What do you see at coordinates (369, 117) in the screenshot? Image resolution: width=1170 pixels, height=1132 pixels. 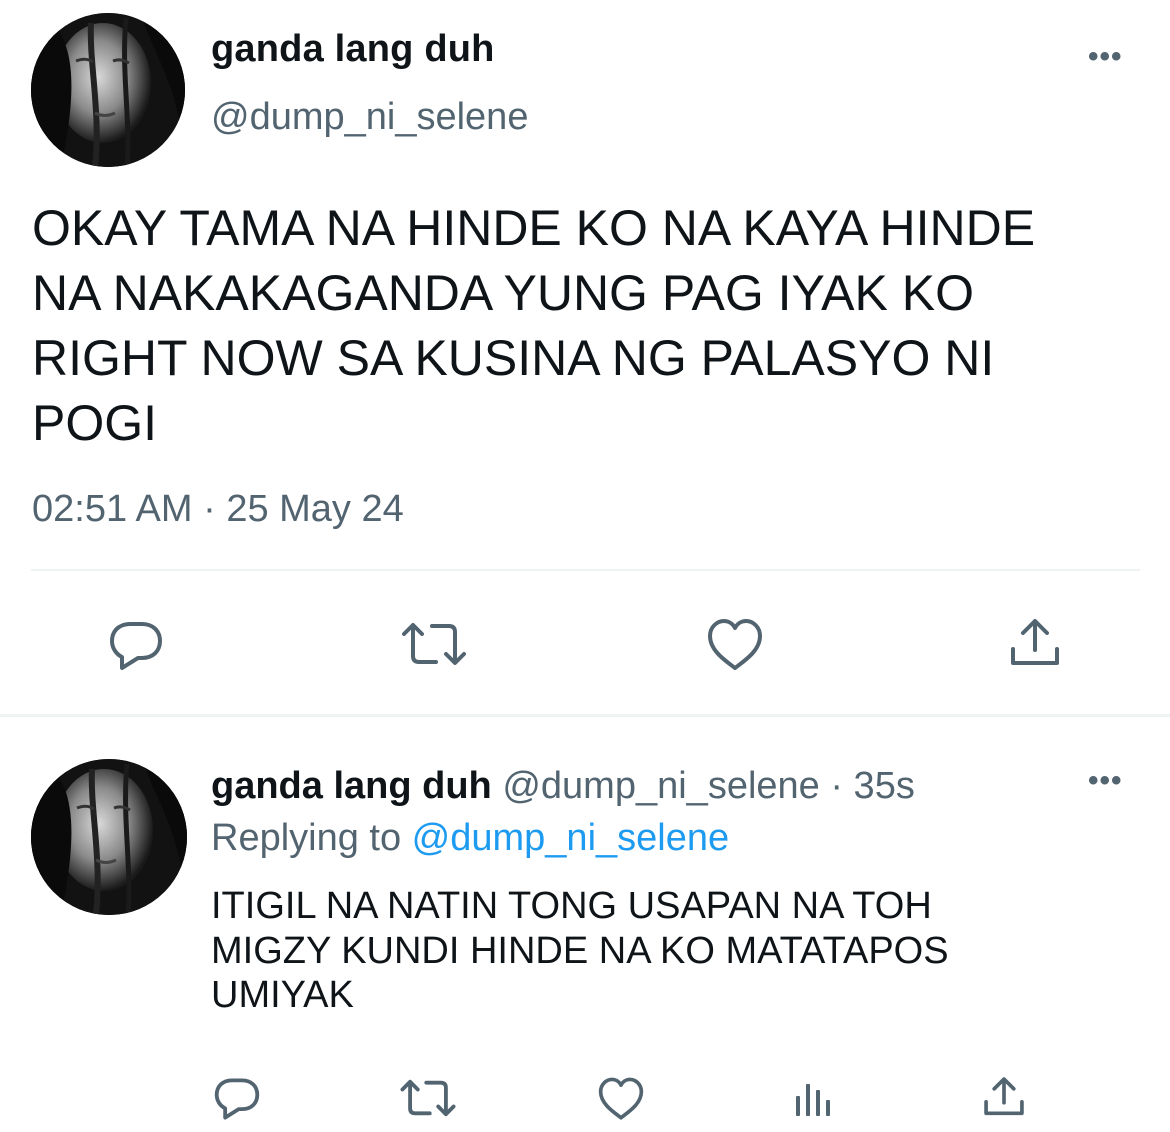 I see `author-handle: @dump_ni_selene` at bounding box center [369, 117].